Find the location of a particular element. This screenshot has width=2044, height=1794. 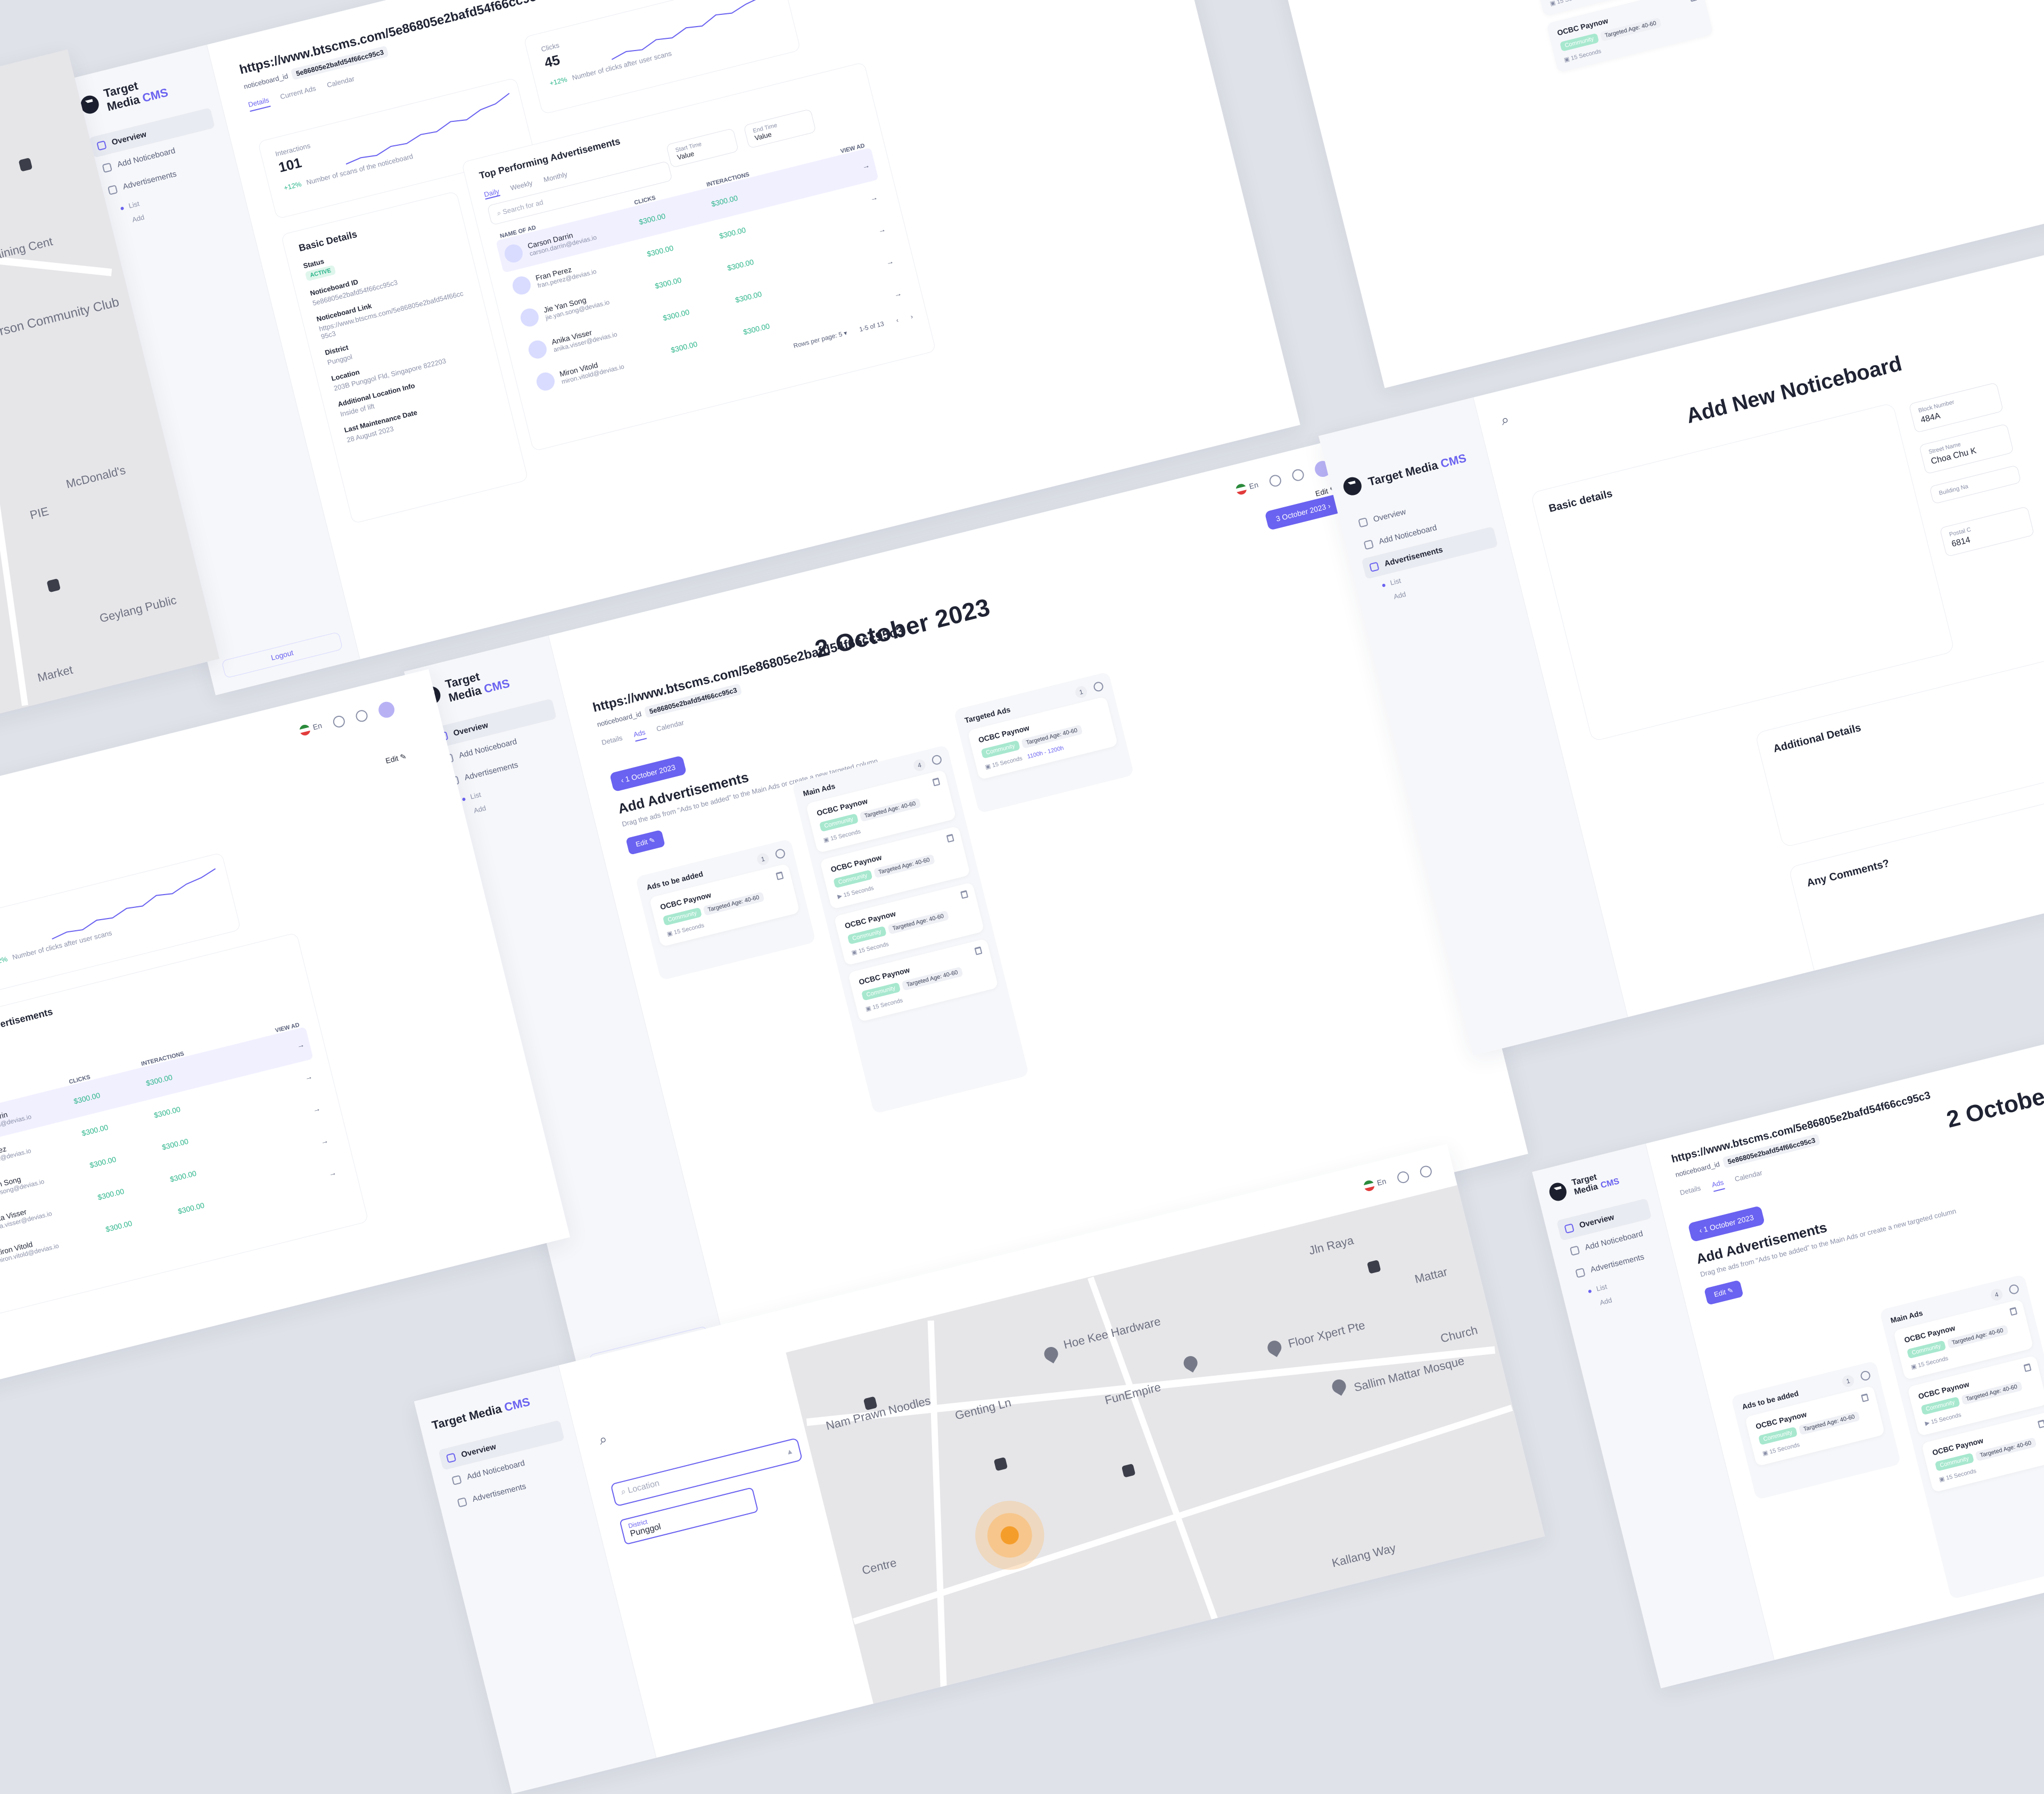

edit-link: Edit ✎ is located at coordinates (396, 759).